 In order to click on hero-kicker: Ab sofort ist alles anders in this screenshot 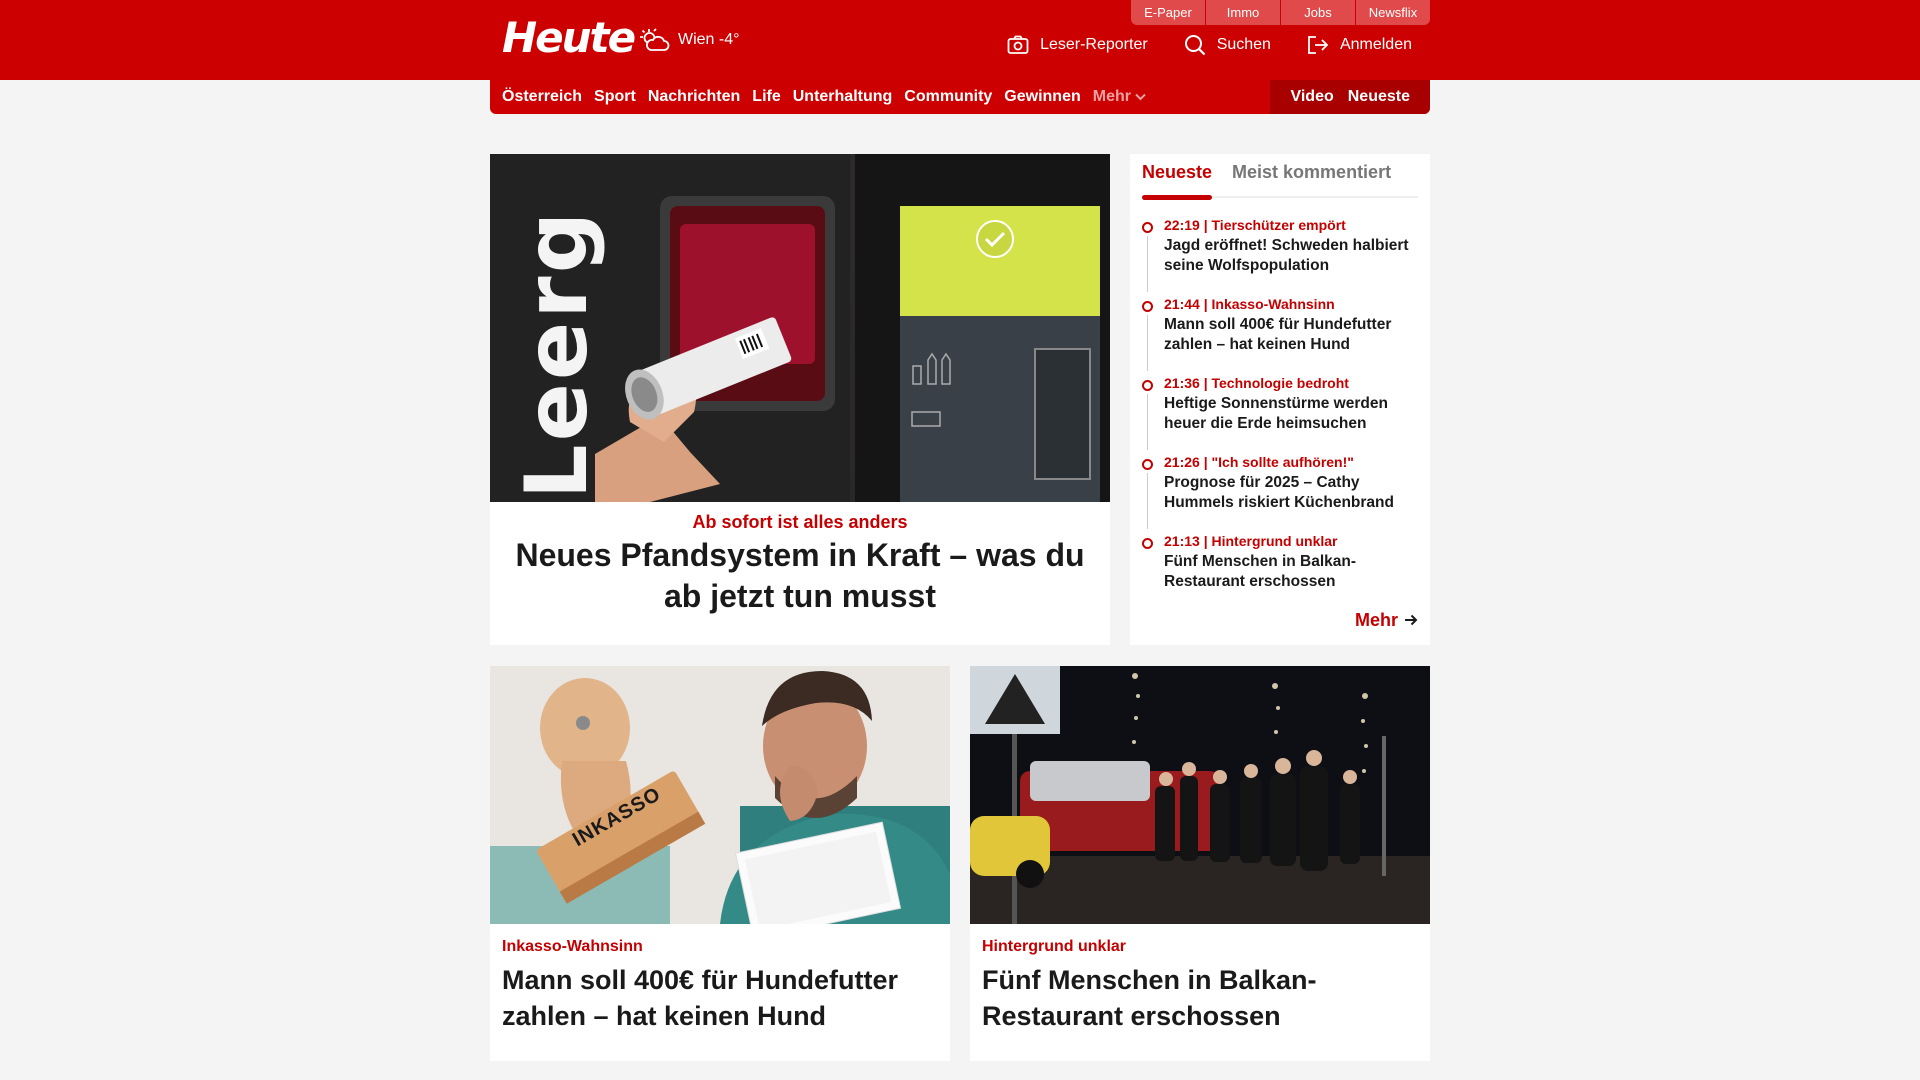, I will do `click(800, 522)`.